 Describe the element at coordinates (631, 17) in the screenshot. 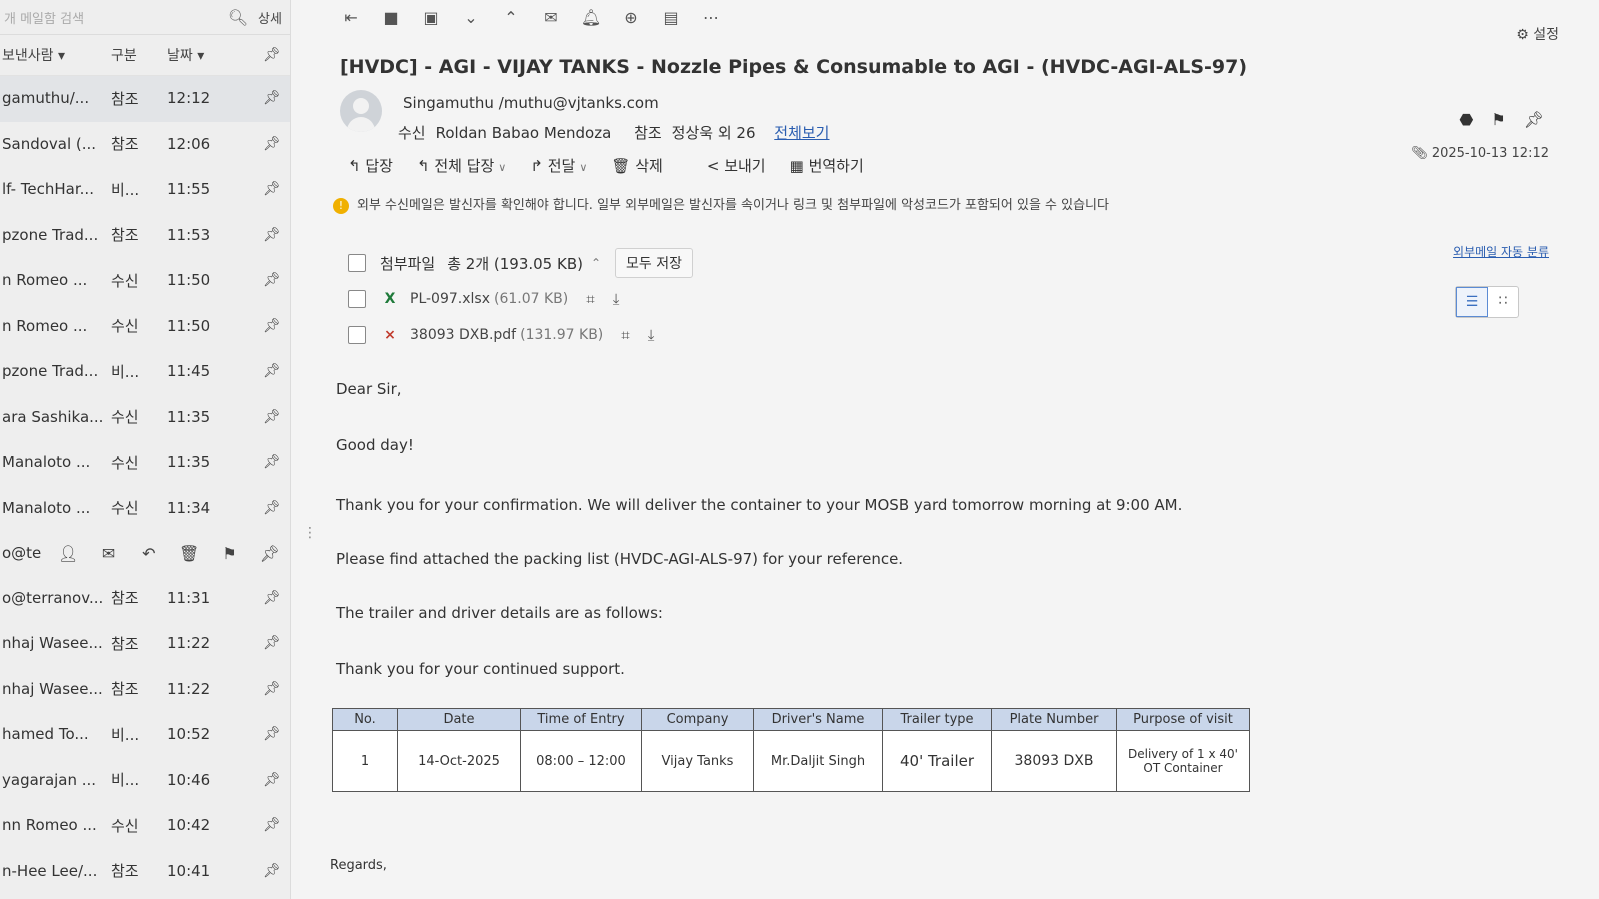

I see `zoom-icon: ⊕` at that location.